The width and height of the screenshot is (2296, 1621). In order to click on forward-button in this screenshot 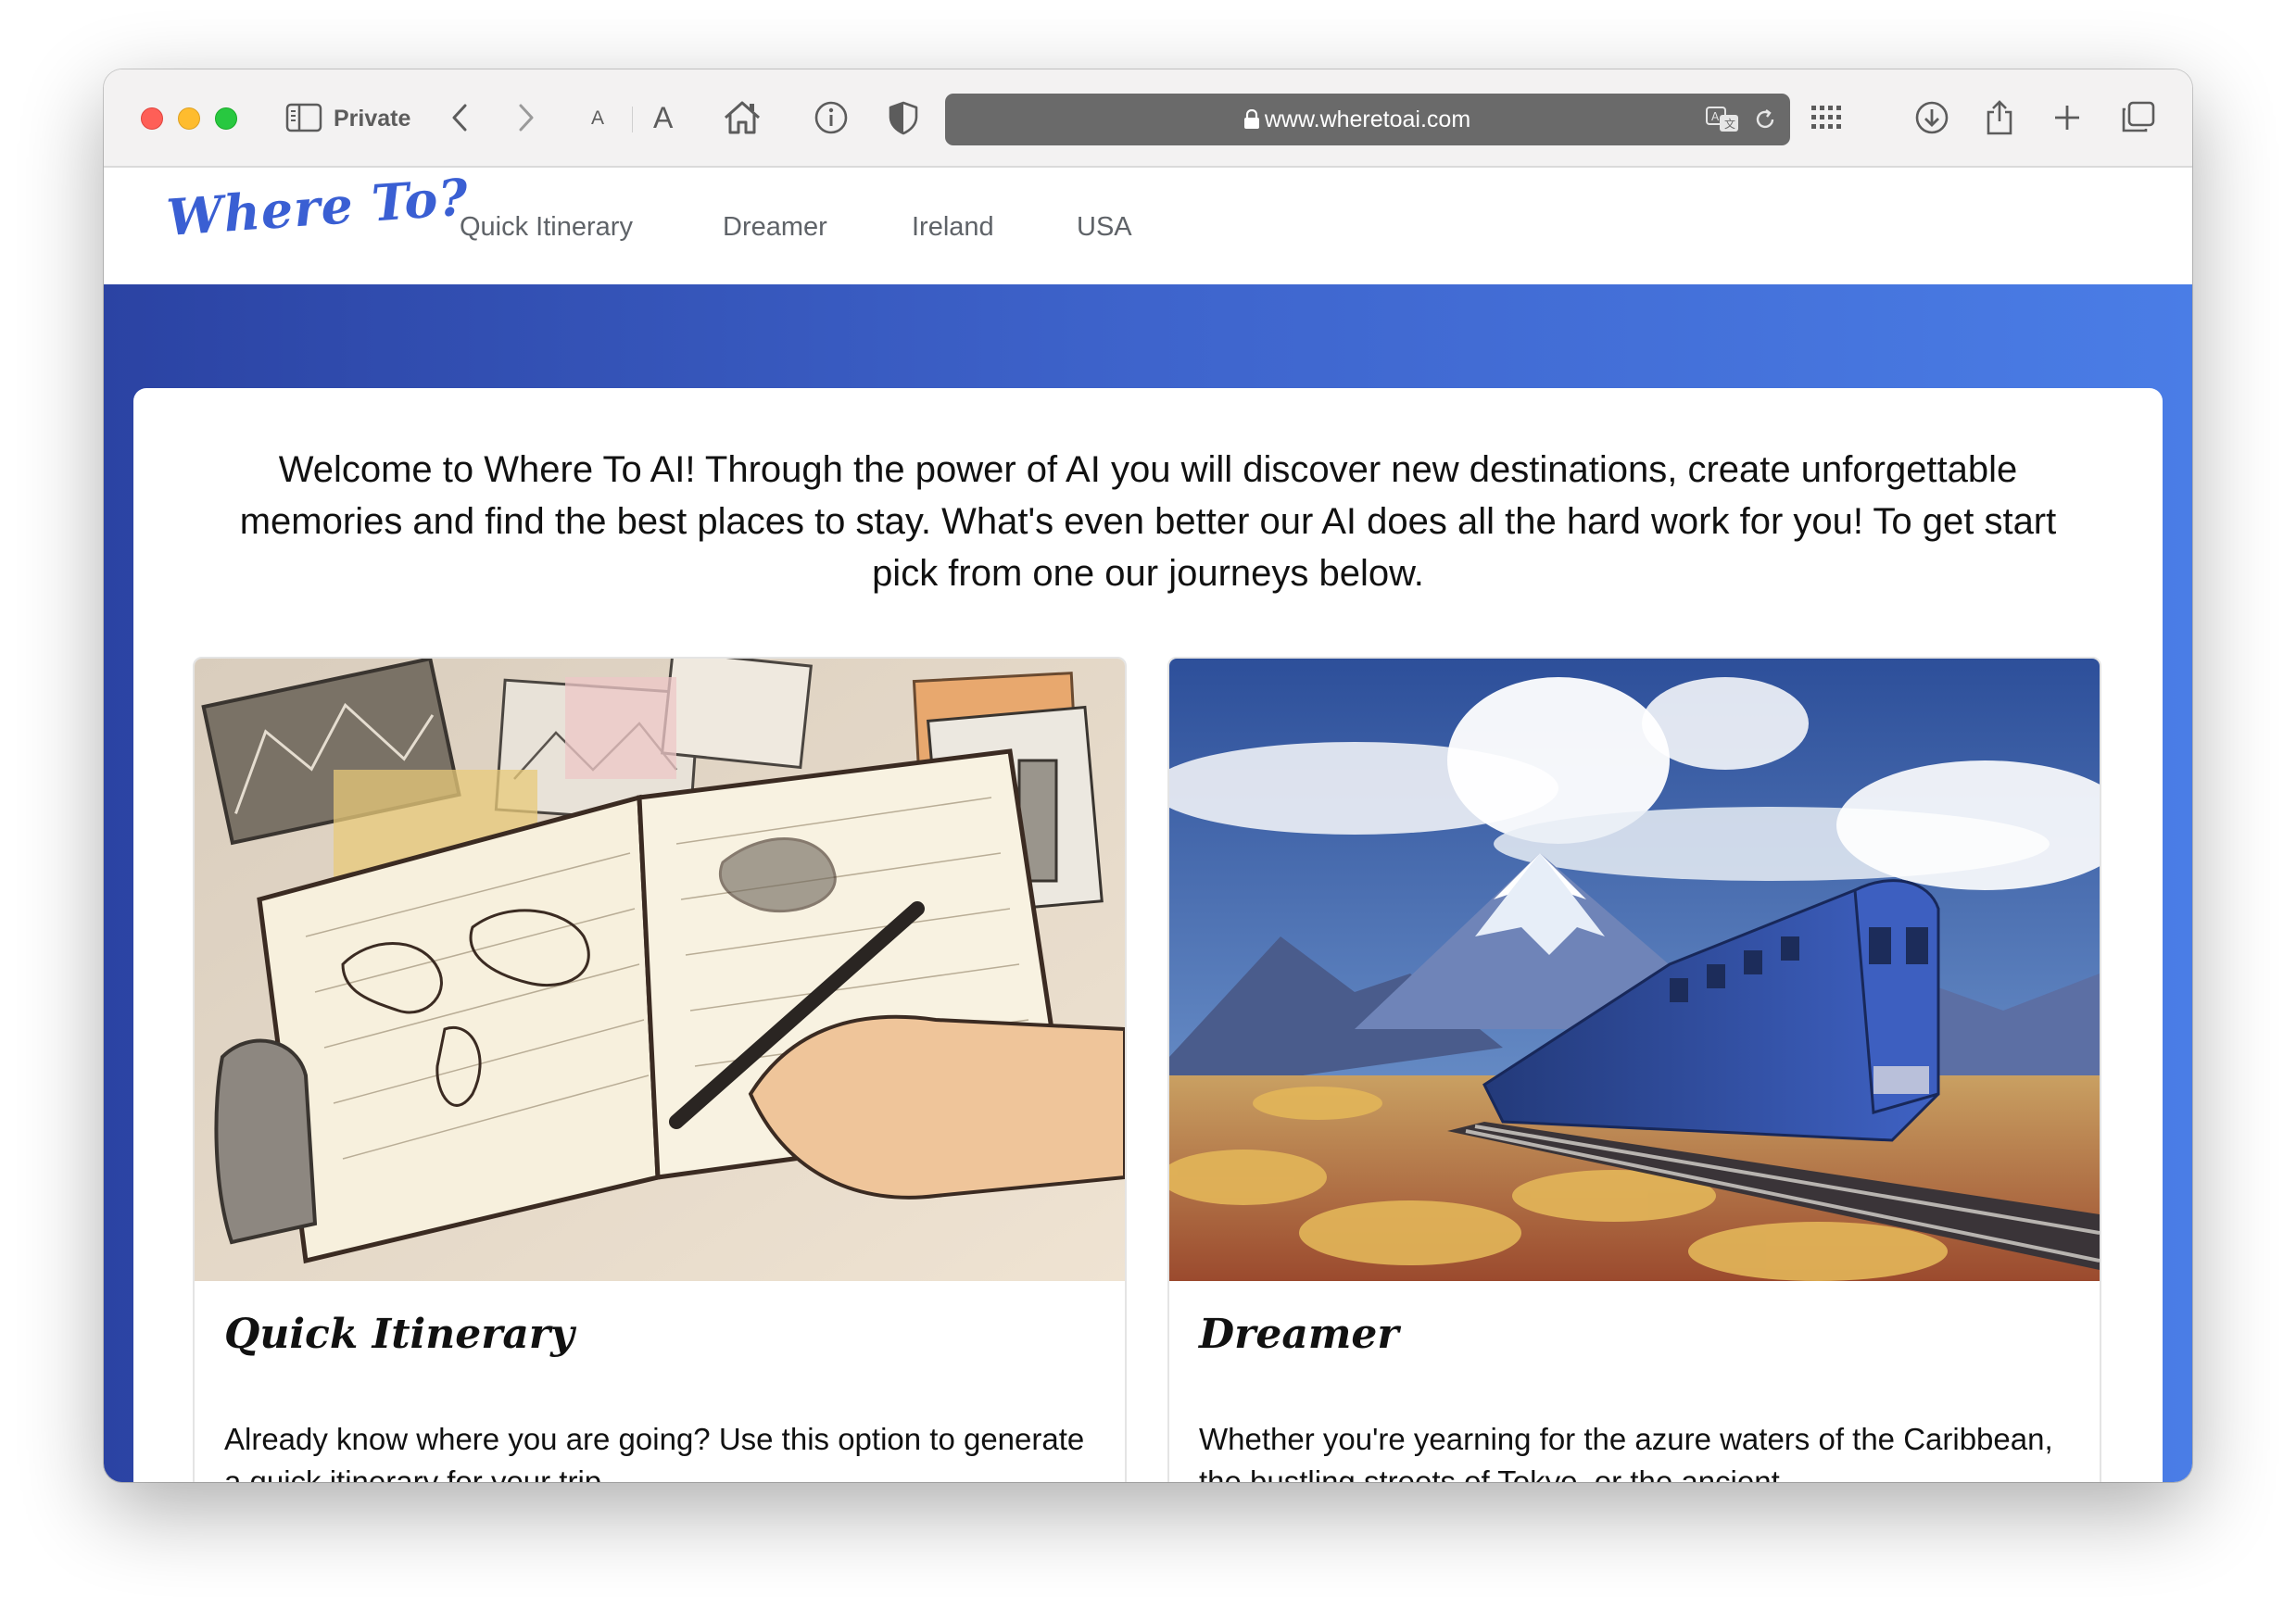, I will do `click(526, 117)`.